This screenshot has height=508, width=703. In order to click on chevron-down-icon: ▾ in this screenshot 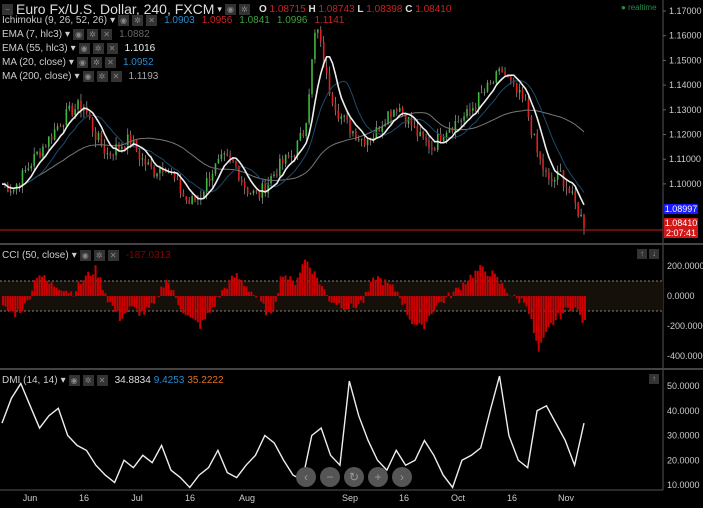, I will do `click(219, 9)`.